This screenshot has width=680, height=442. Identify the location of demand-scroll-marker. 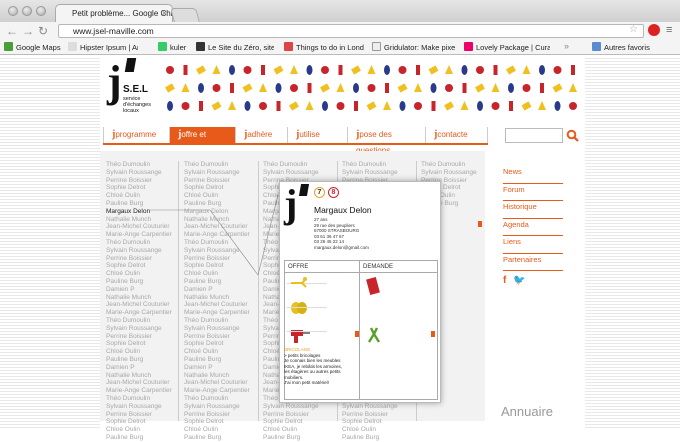
(433, 334).